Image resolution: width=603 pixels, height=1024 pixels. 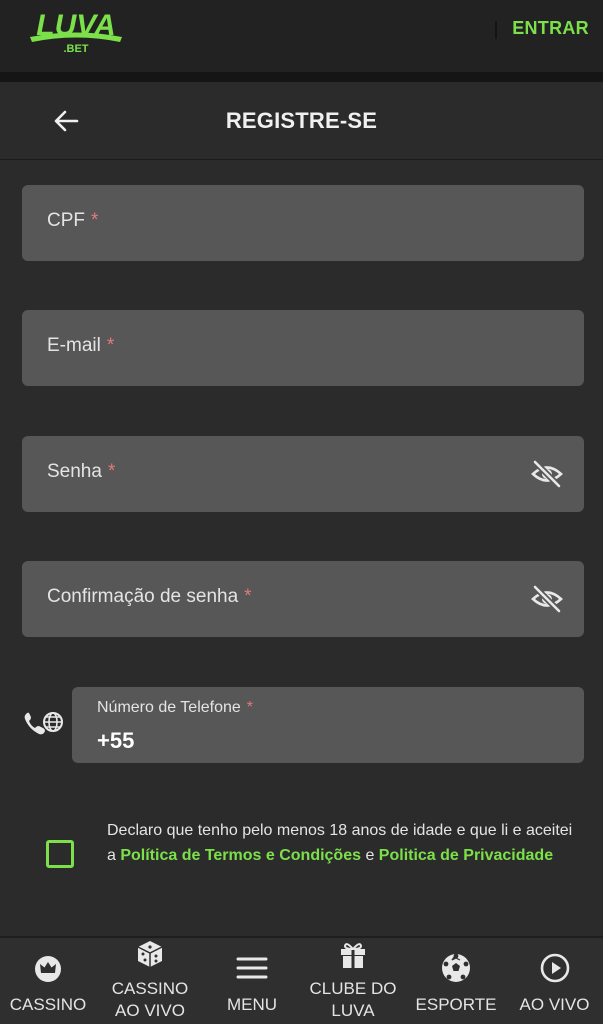 I want to click on svg-text: .BET, so click(x=75, y=48).